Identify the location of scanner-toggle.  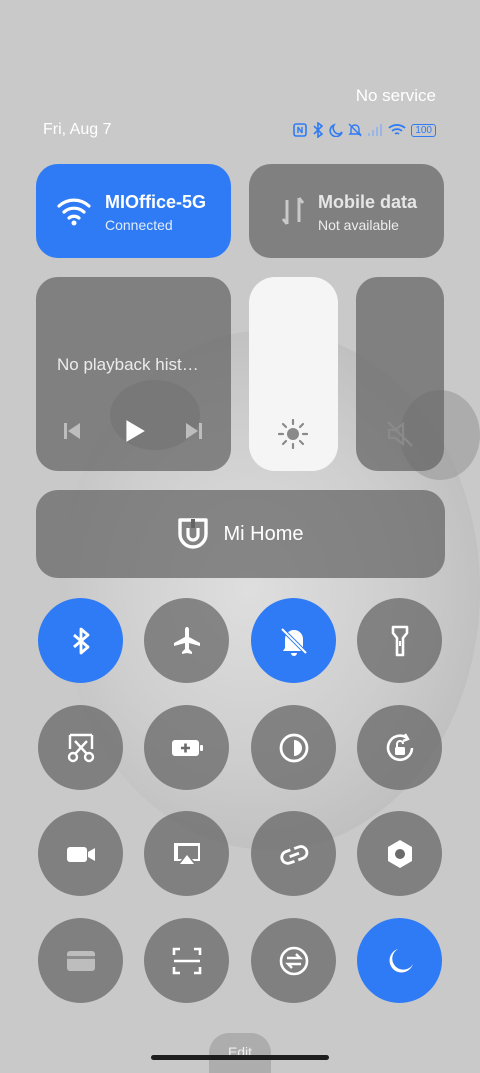
(186, 960).